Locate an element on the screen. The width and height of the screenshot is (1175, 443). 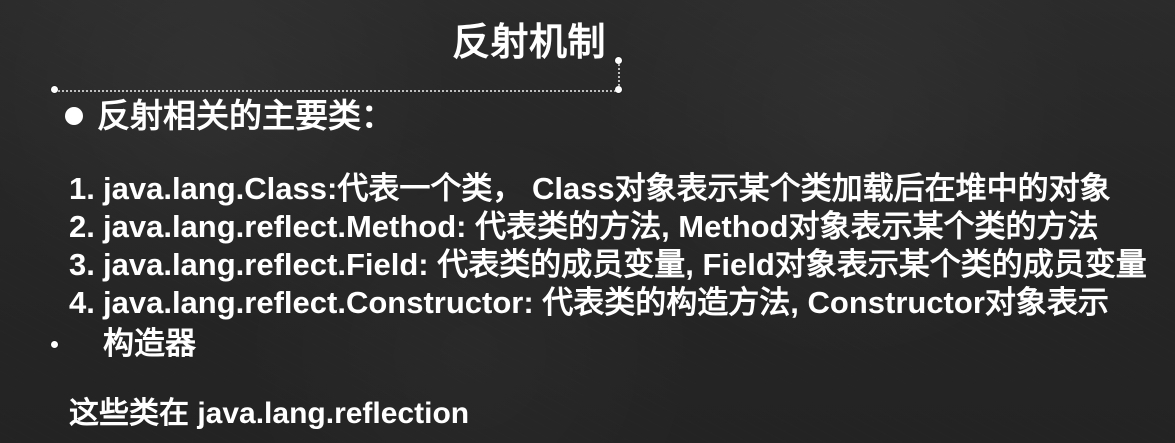
section-heading: 反射相关的主要类： is located at coordinates (229, 115).